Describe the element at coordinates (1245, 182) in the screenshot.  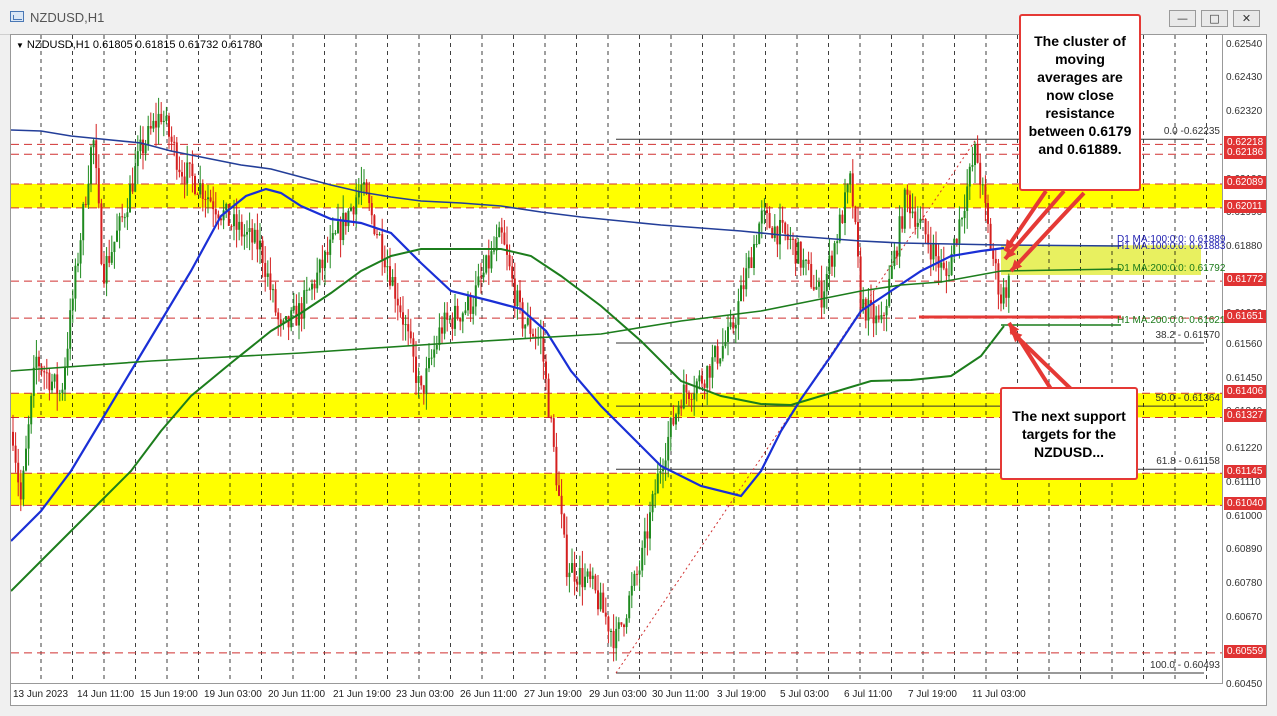
I see `price-level-tag: 0.62089` at that location.